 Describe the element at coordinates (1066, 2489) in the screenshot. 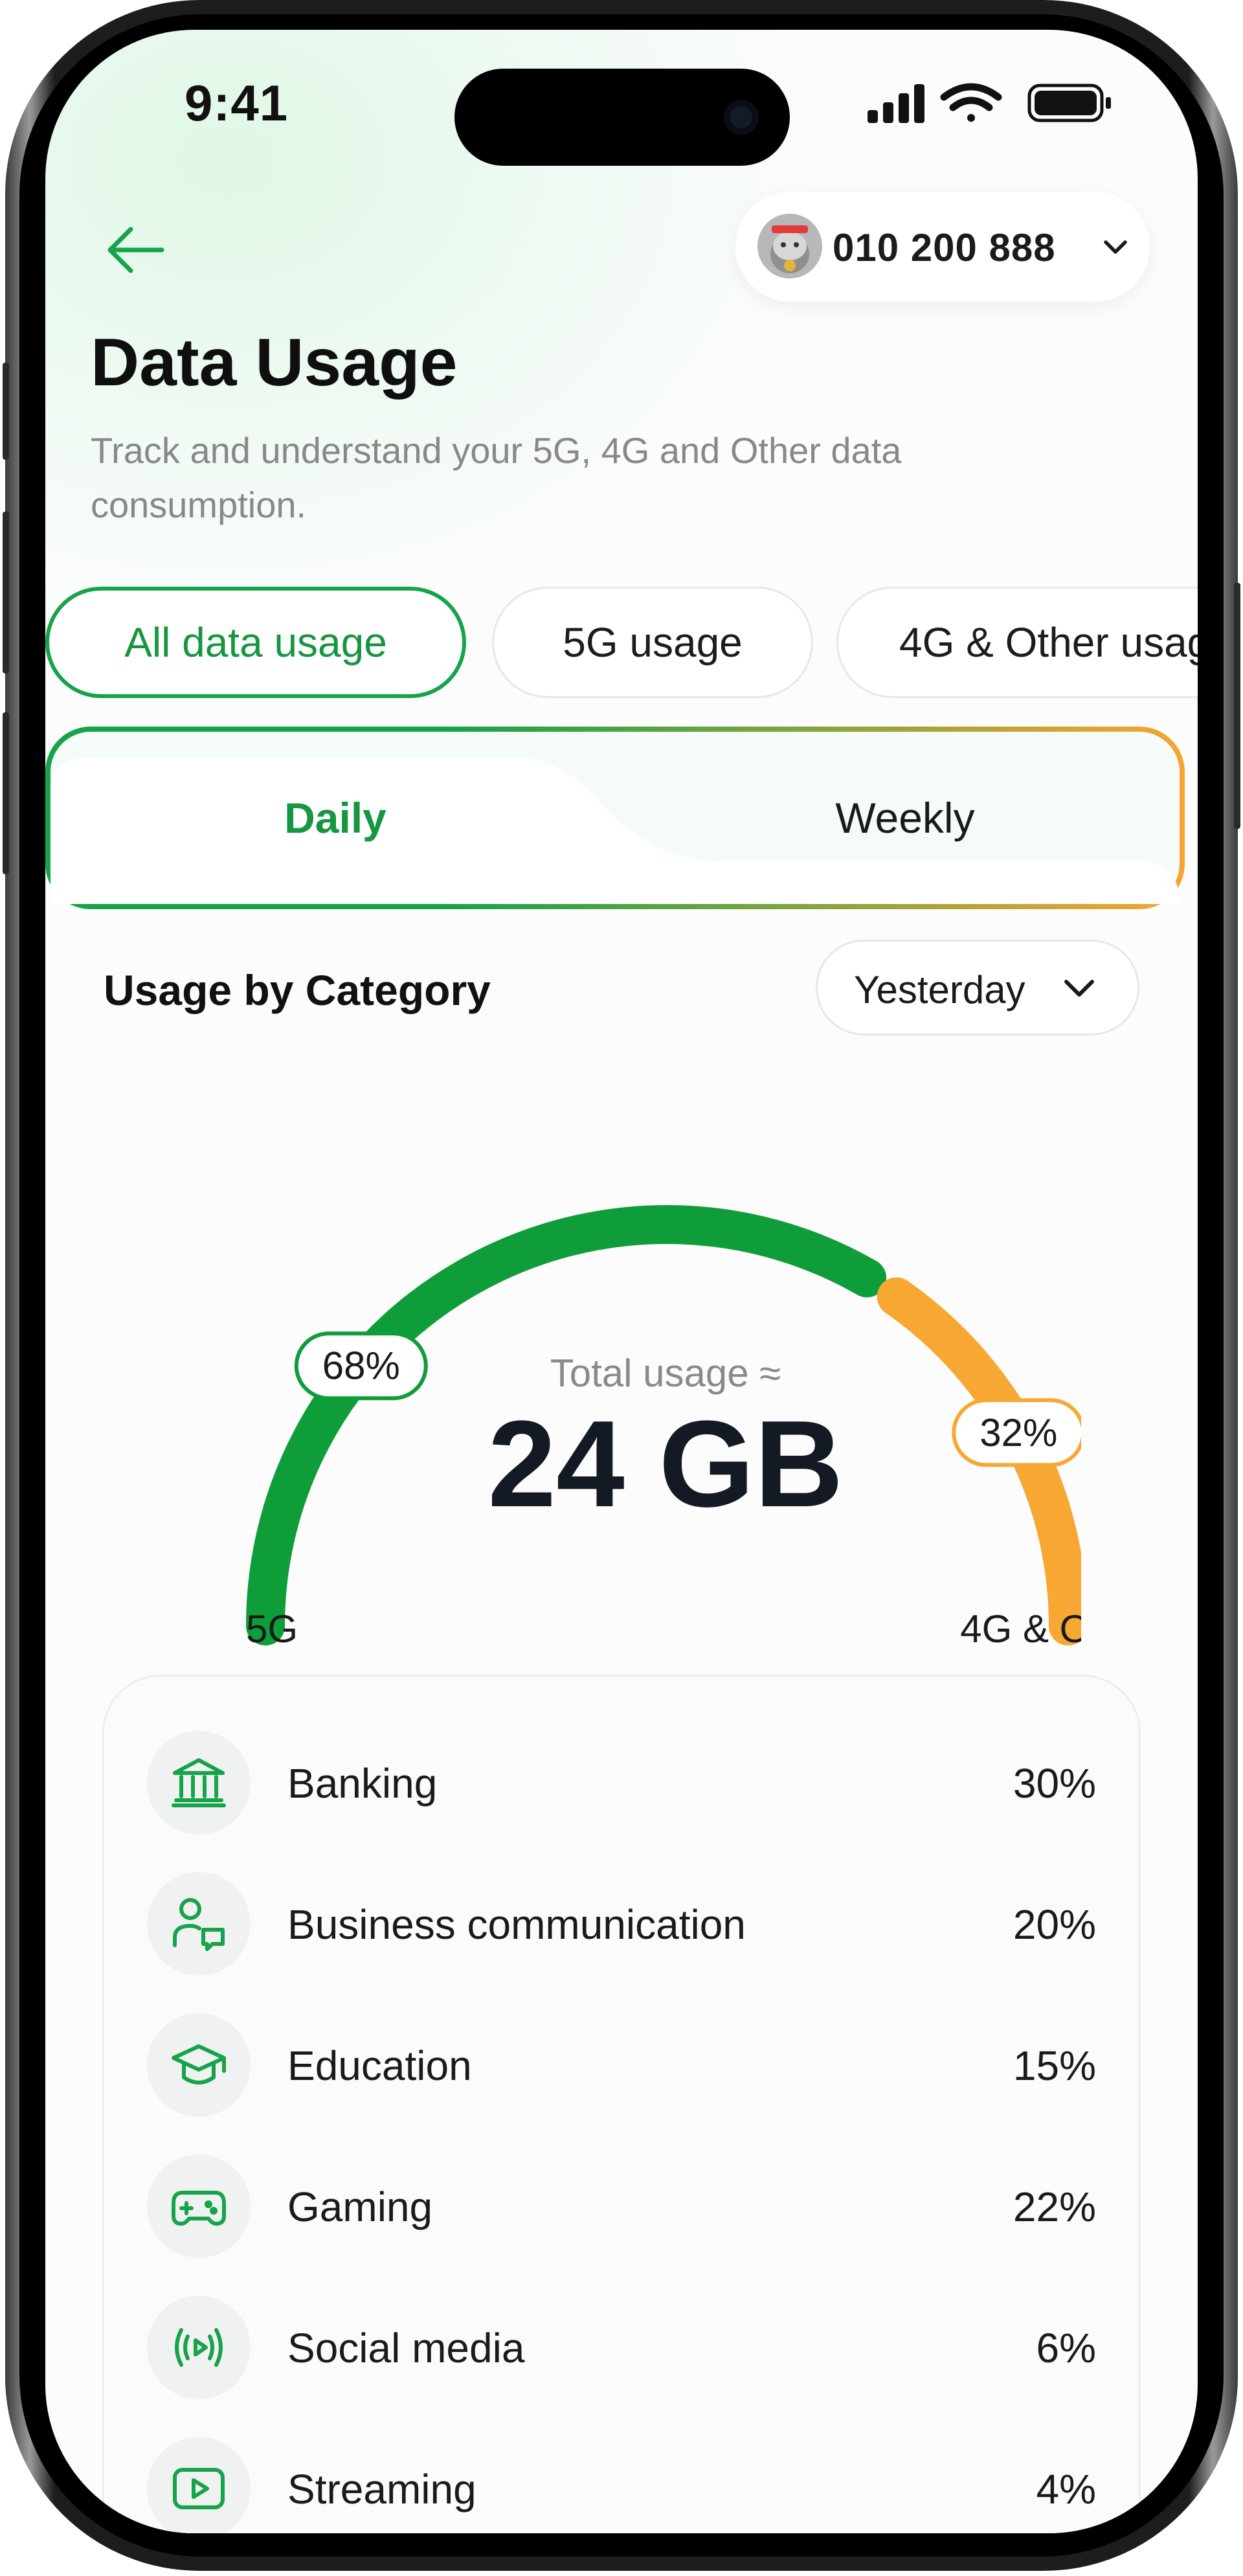

I see `category-percent: 4%` at that location.